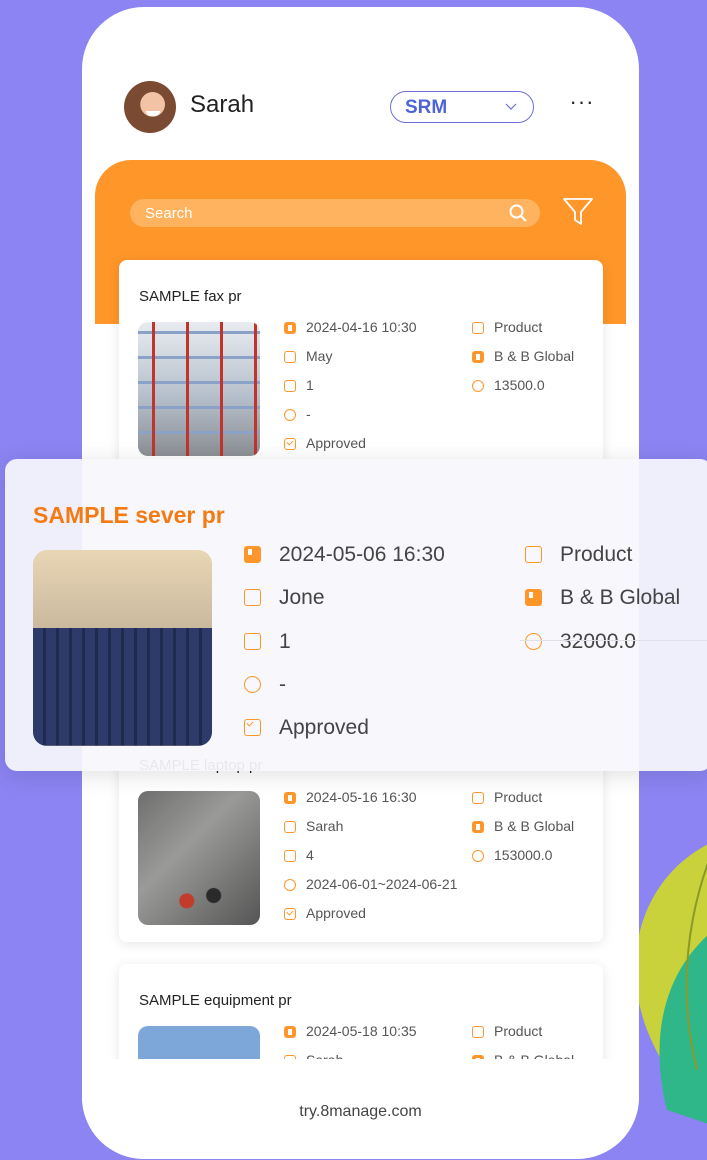  What do you see at coordinates (370, 884) in the screenshot?
I see `item-period: 2024-06-01~2024-06-21` at bounding box center [370, 884].